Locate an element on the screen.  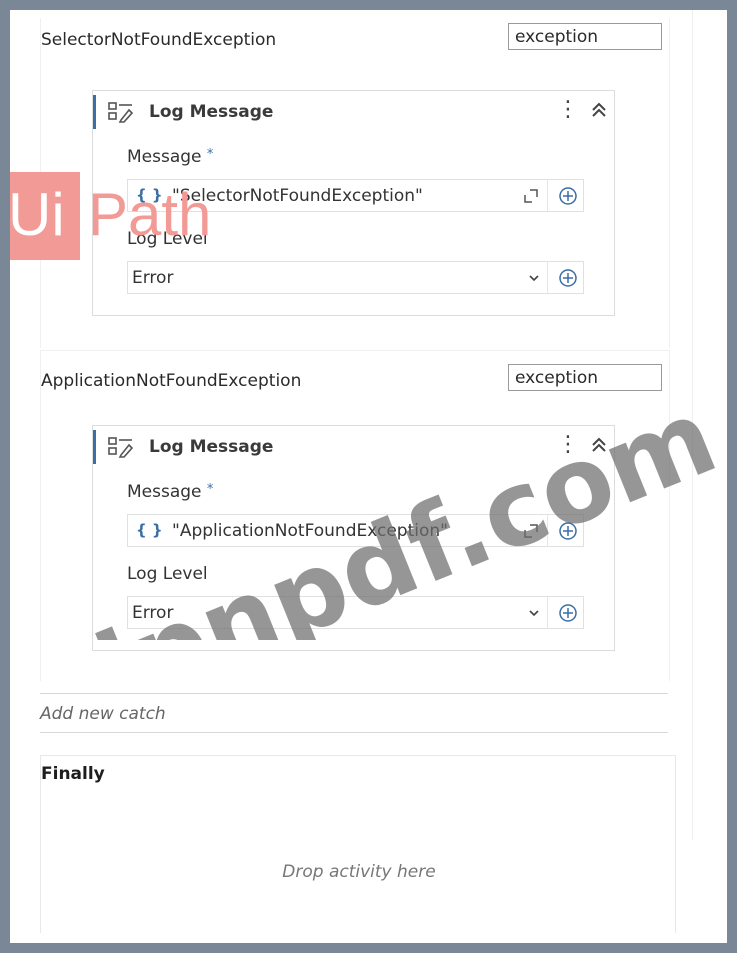
catch-header: SelectorNotFoundException exception is located at coordinates (355, 38).